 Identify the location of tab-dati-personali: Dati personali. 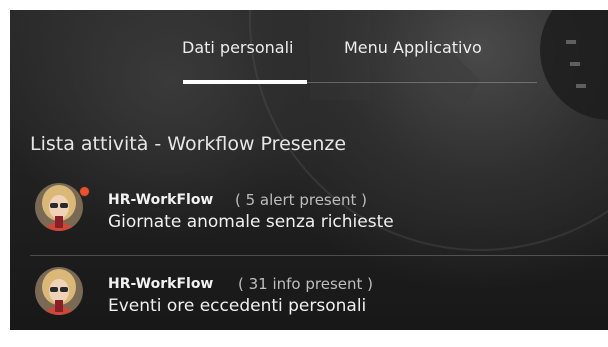
(237, 47).